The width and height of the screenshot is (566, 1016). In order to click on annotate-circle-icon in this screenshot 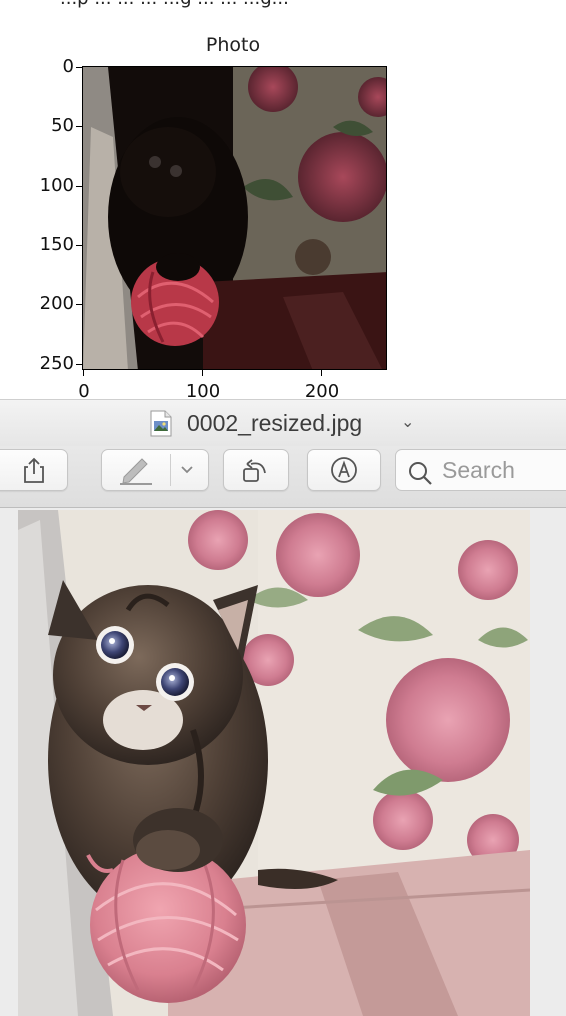, I will do `click(344, 470)`.